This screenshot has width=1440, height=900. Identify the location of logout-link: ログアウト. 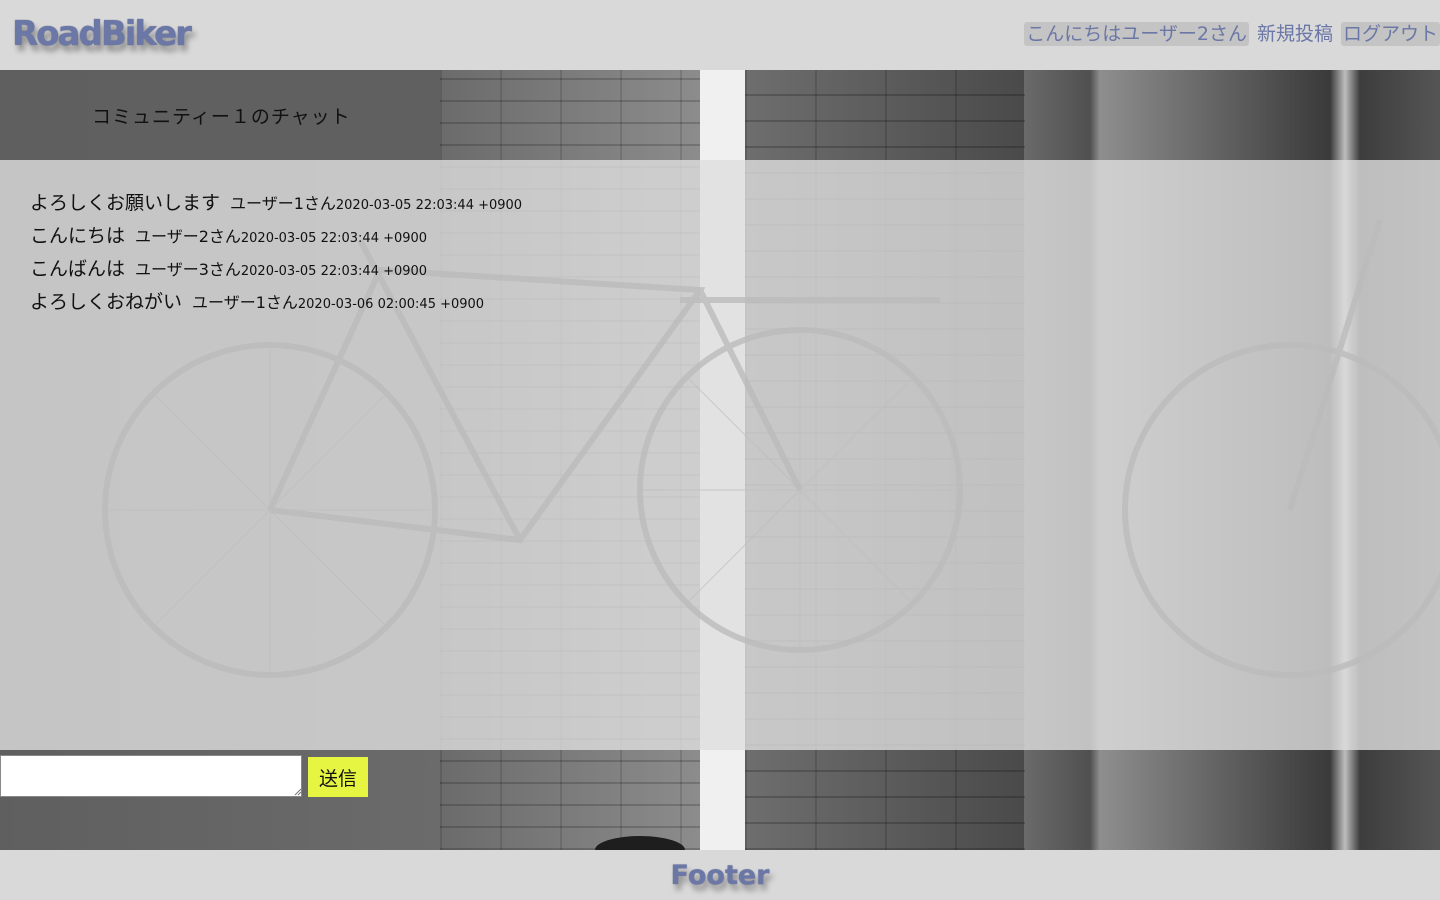
(1390, 34).